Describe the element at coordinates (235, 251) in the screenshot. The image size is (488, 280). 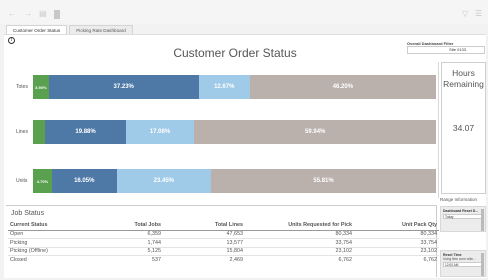
I see `table-cell: 15,804` at that location.